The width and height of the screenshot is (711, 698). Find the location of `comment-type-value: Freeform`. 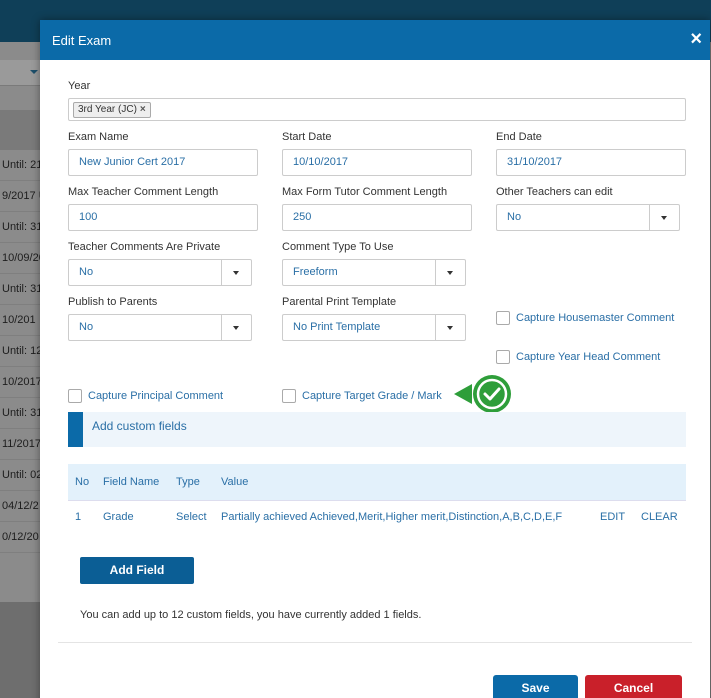

comment-type-value: Freeform is located at coordinates (315, 272).